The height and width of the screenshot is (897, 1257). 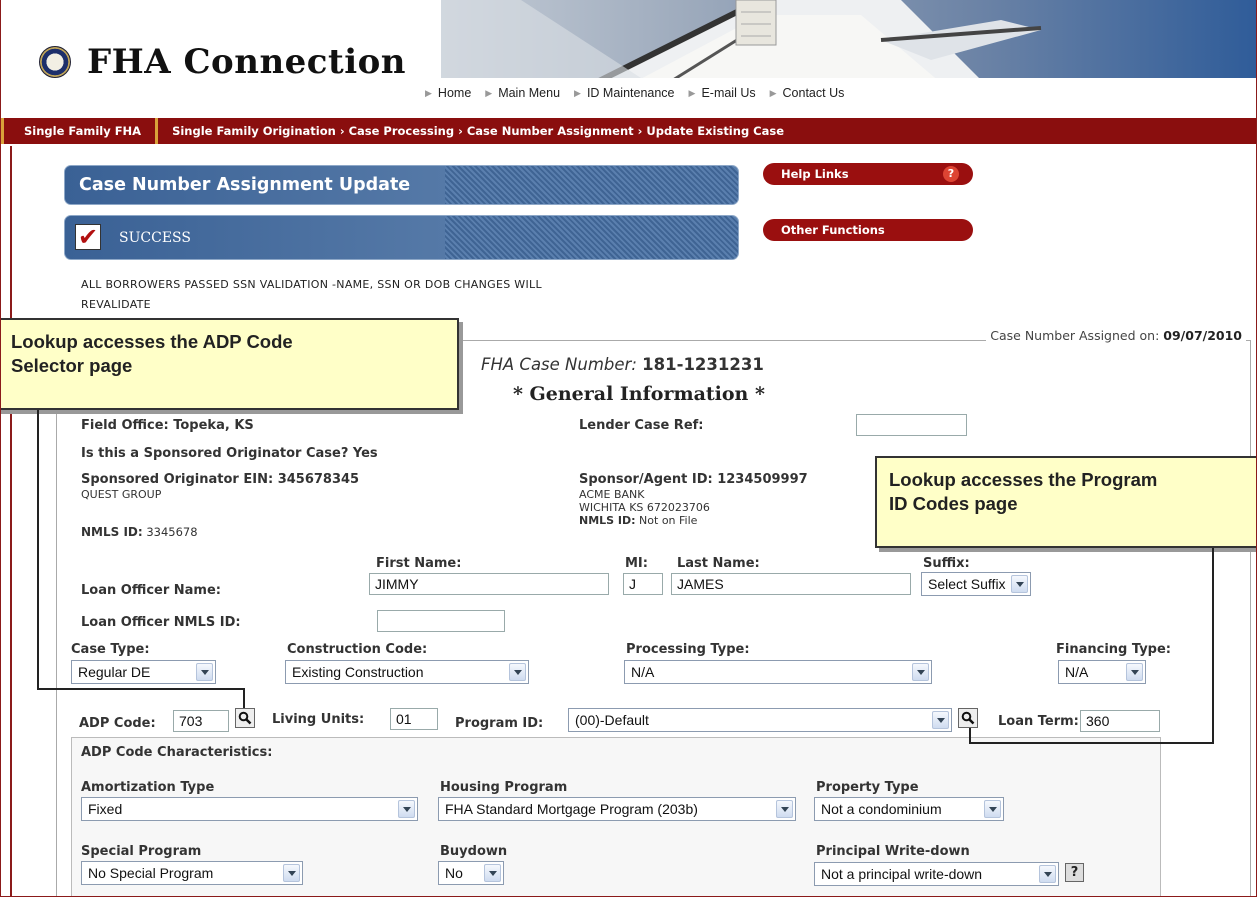 I want to click on program-lookup-button, so click(x=968, y=718).